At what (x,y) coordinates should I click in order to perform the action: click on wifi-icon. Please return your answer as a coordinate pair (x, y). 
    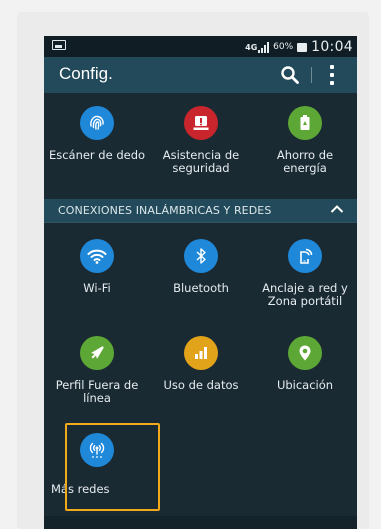
    Looking at the image, I should click on (97, 256).